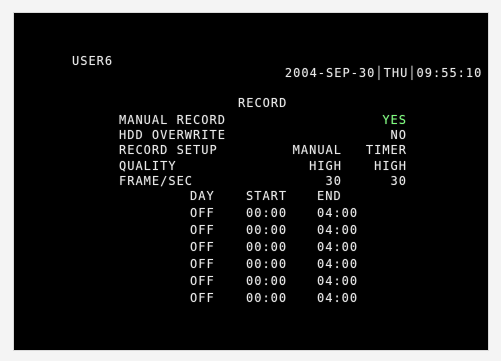 The width and height of the screenshot is (501, 361). Describe the element at coordinates (329, 196) in the screenshot. I see `schedule-header-end: END` at that location.